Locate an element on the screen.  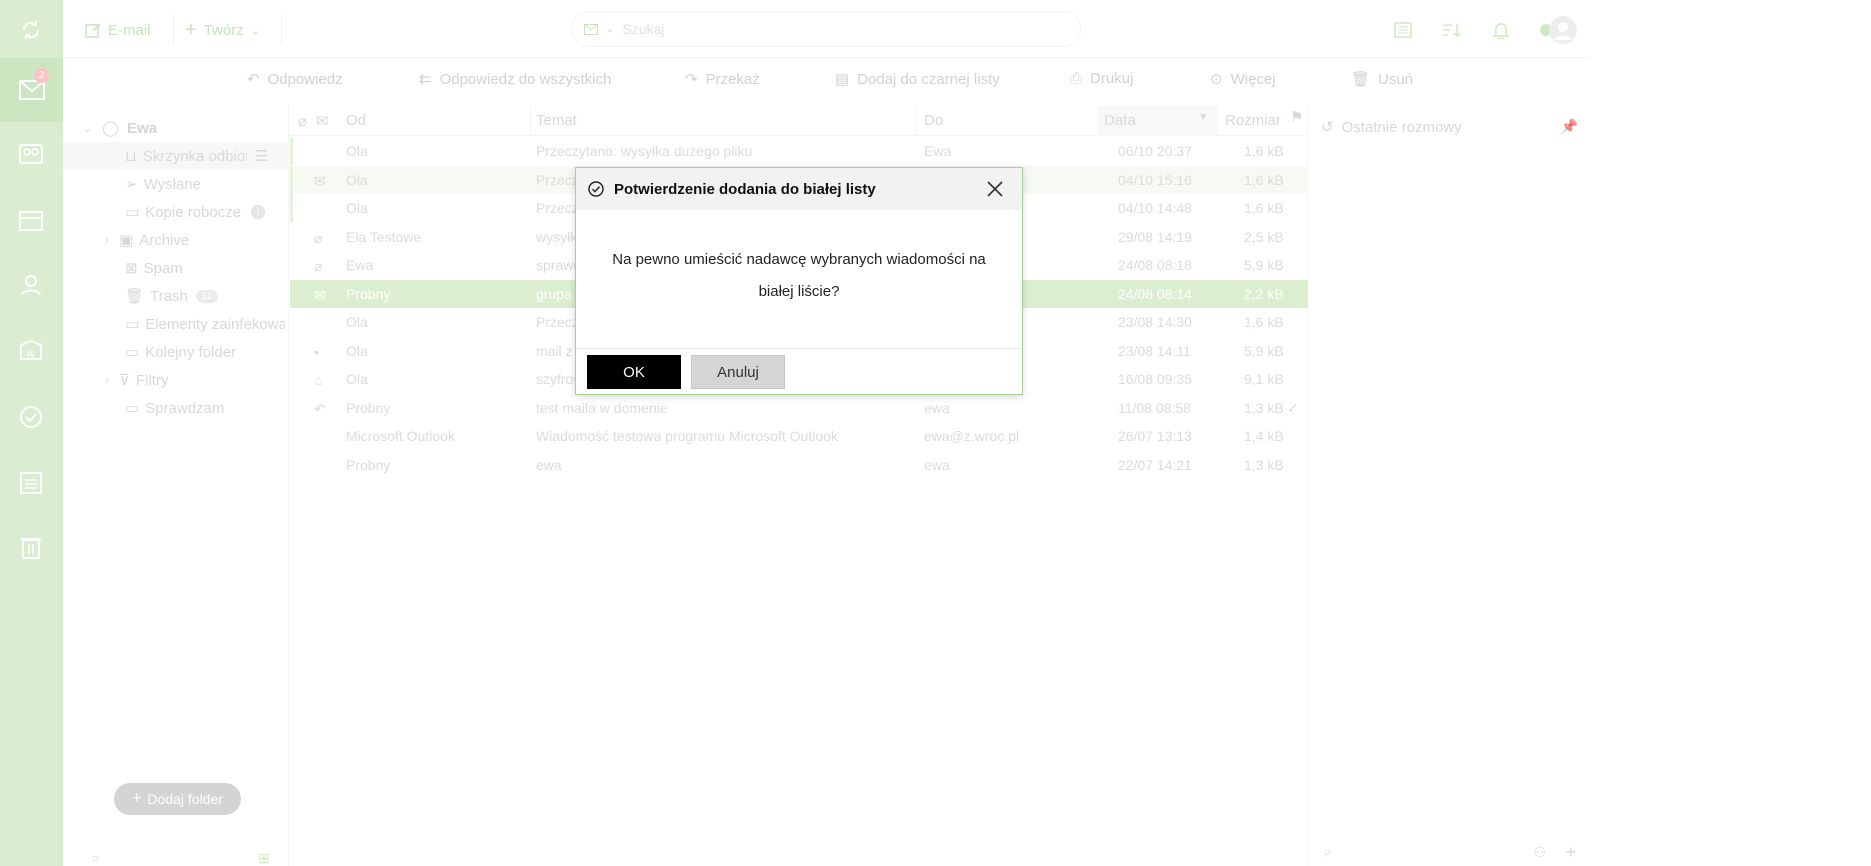
dialog-footer: OK Anuluj is located at coordinates (799, 371).